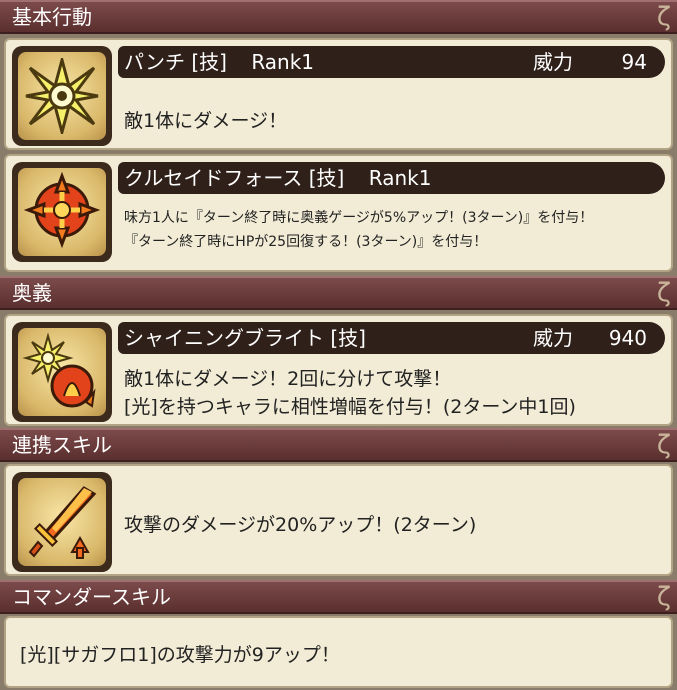 This screenshot has height=690, width=677. What do you see at coordinates (338, 293) in the screenshot?
I see `section-header-ougi: 奥義 ζ` at bounding box center [338, 293].